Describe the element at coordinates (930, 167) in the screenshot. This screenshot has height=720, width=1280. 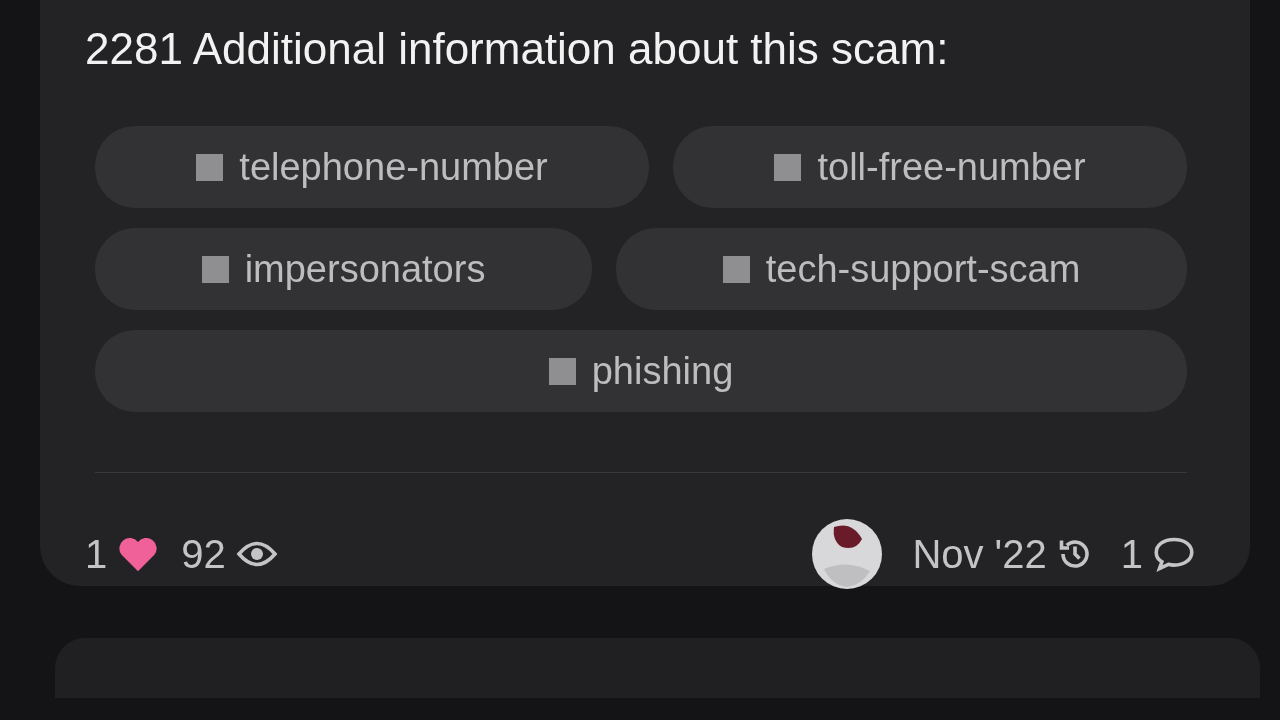
I see `tag-chip: toll-free-number` at that location.